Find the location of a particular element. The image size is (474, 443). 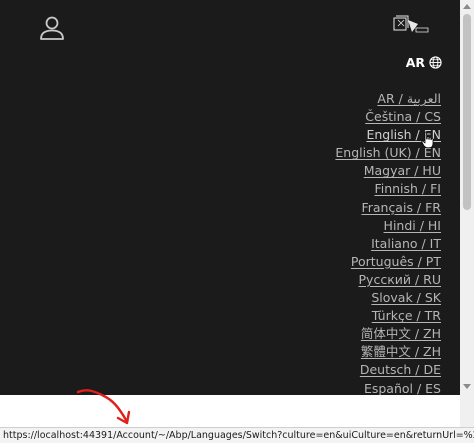

language-item-zh-hans: 简体中文 / ZH is located at coordinates (388, 334).